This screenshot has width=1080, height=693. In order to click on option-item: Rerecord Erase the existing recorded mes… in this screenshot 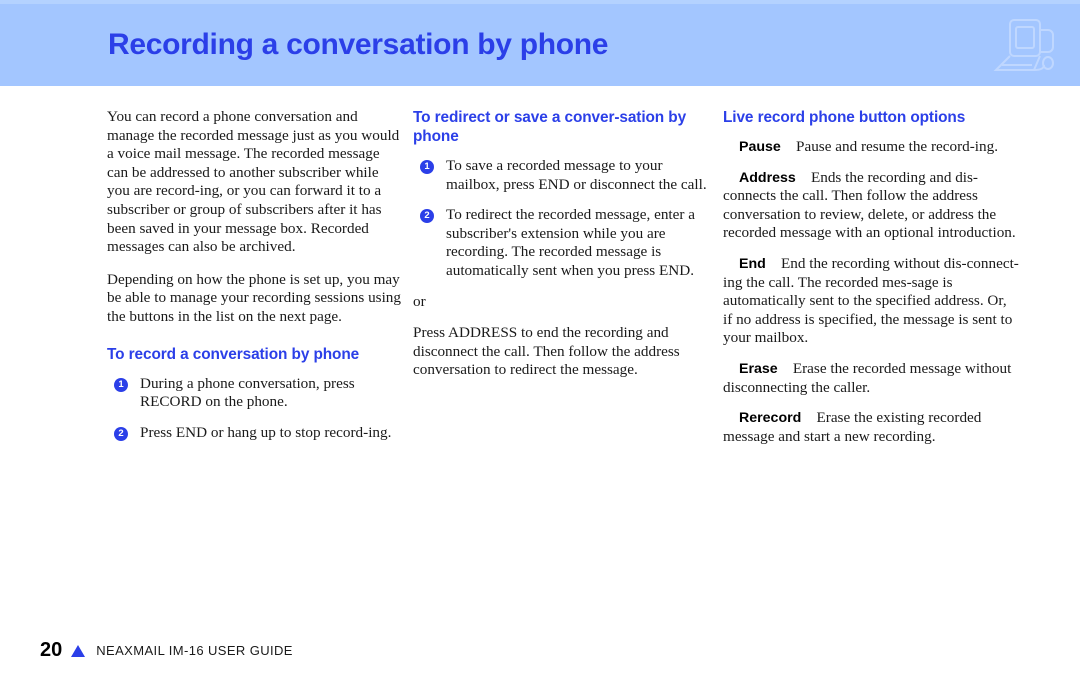, I will do `click(871, 427)`.